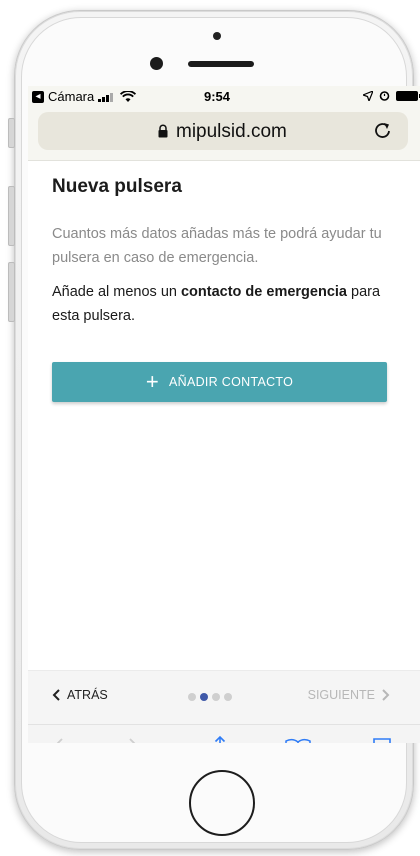 The height and width of the screenshot is (856, 420). Describe the element at coordinates (87, 695) in the screenshot. I see `back-label: ATRÁS` at that location.